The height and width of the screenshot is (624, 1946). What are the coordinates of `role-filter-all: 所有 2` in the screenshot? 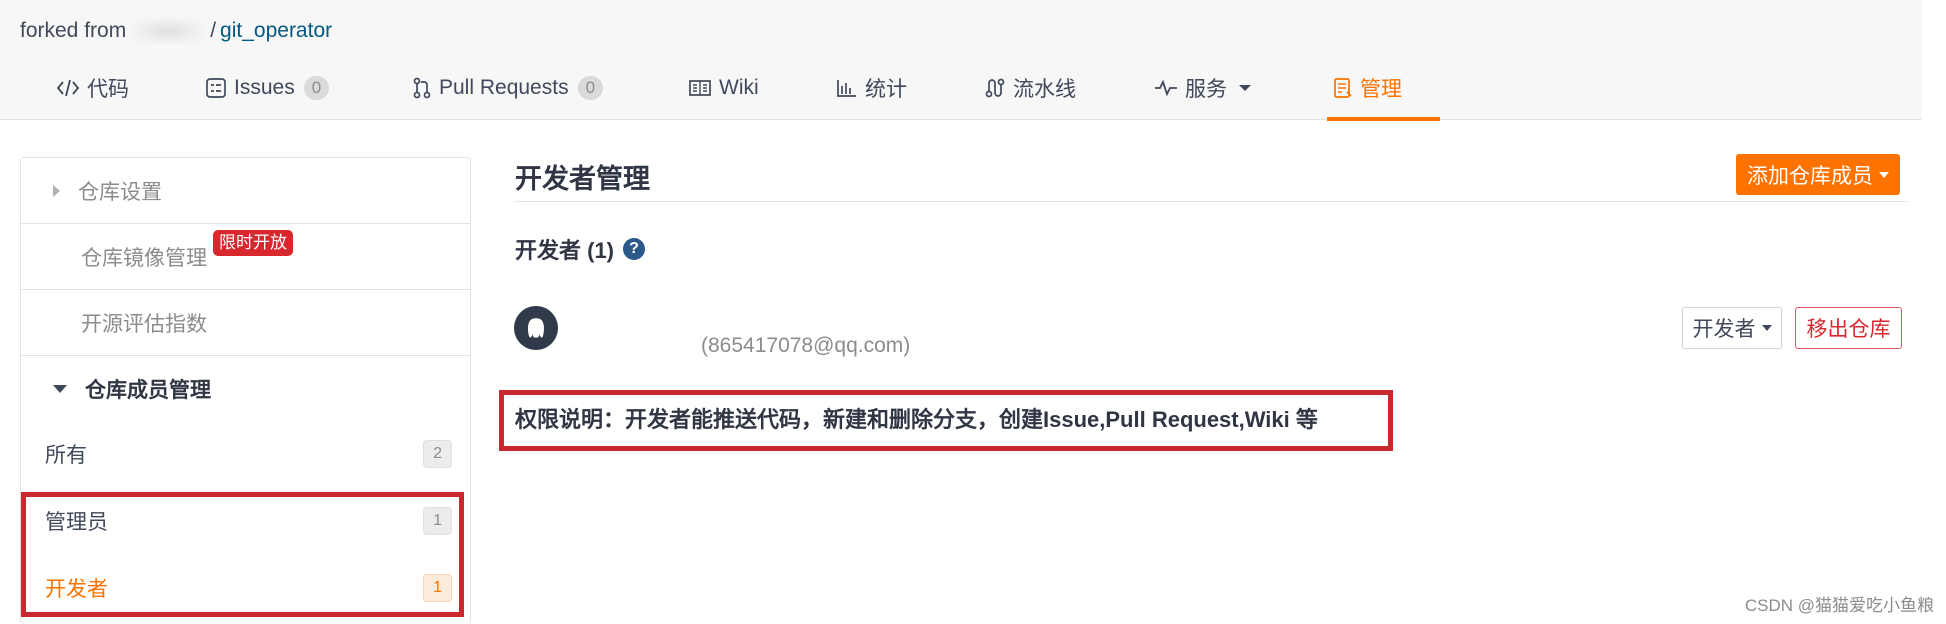 It's located at (245, 454).